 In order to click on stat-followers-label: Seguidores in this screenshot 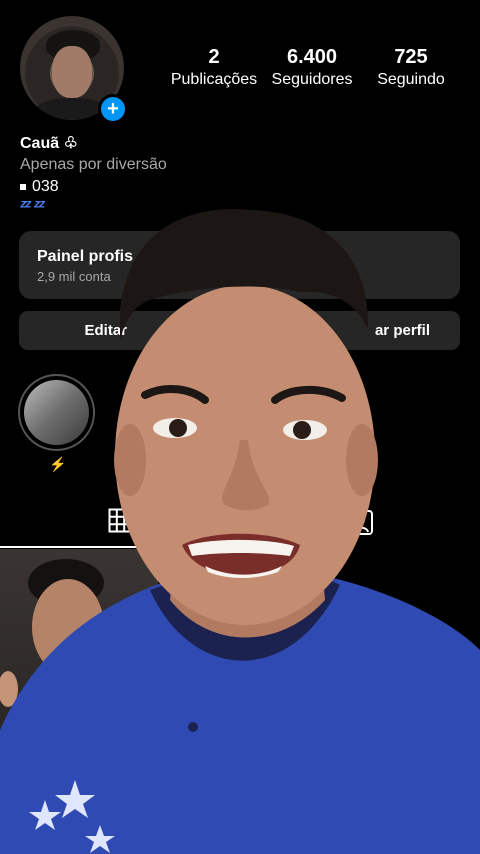, I will do `click(312, 79)`.